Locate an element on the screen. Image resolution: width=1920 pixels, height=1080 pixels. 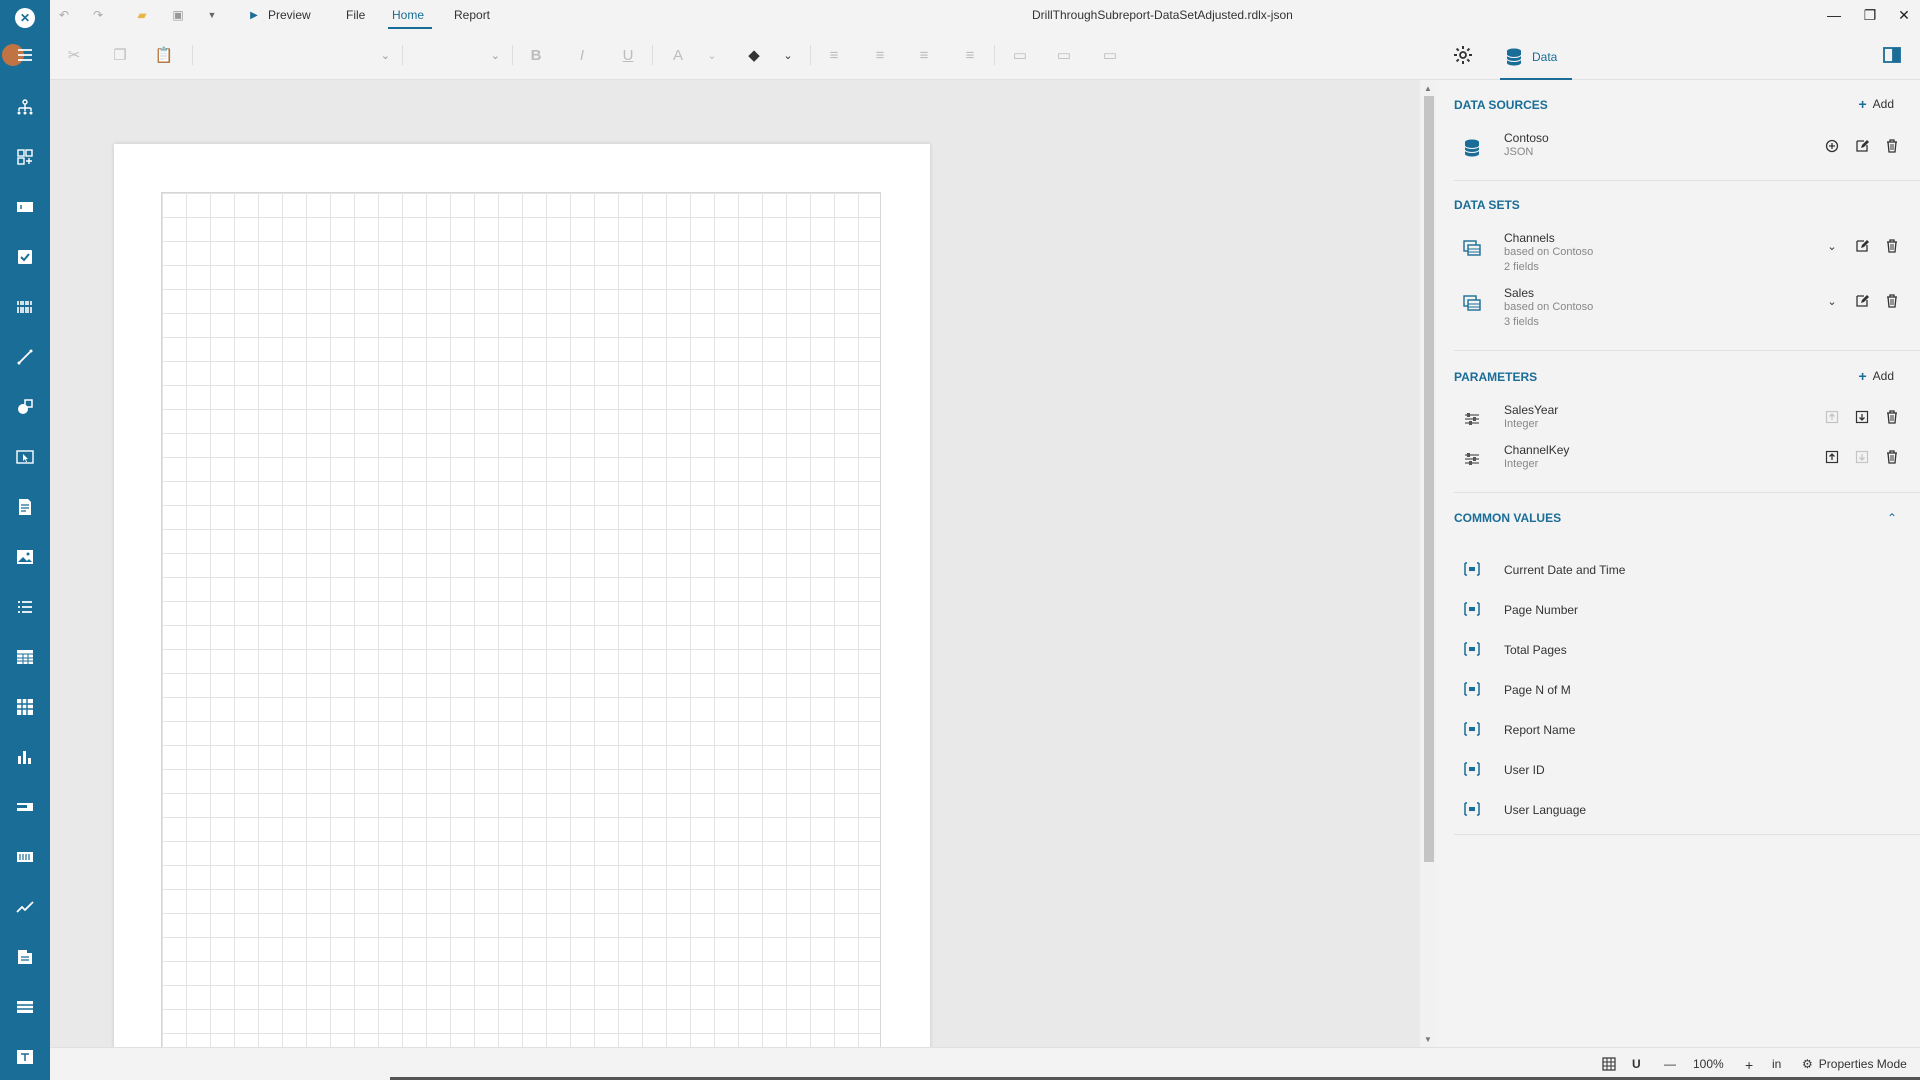
undo-icon: ↶ is located at coordinates (64, 15).